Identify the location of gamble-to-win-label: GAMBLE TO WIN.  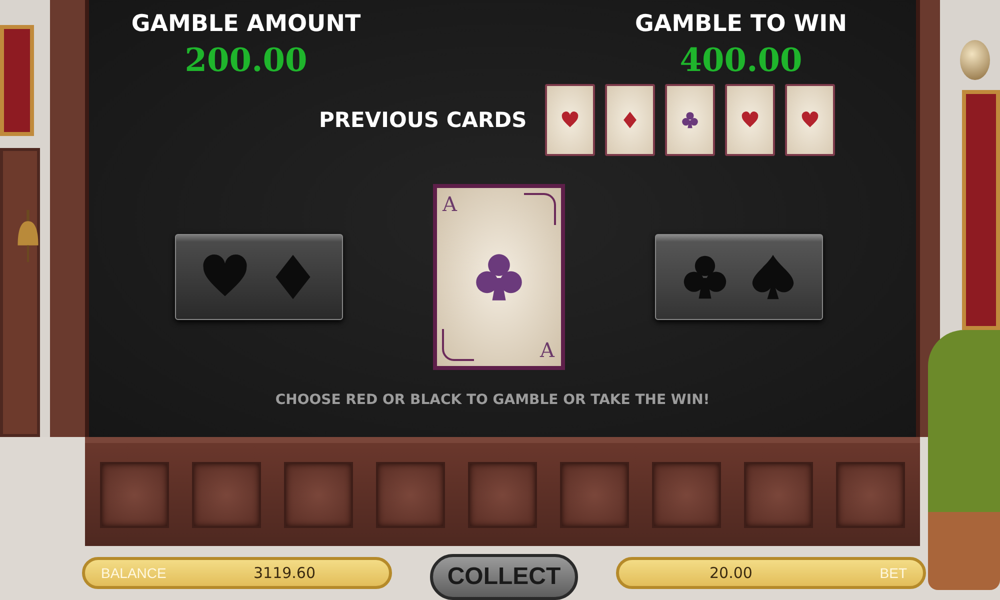
(741, 24).